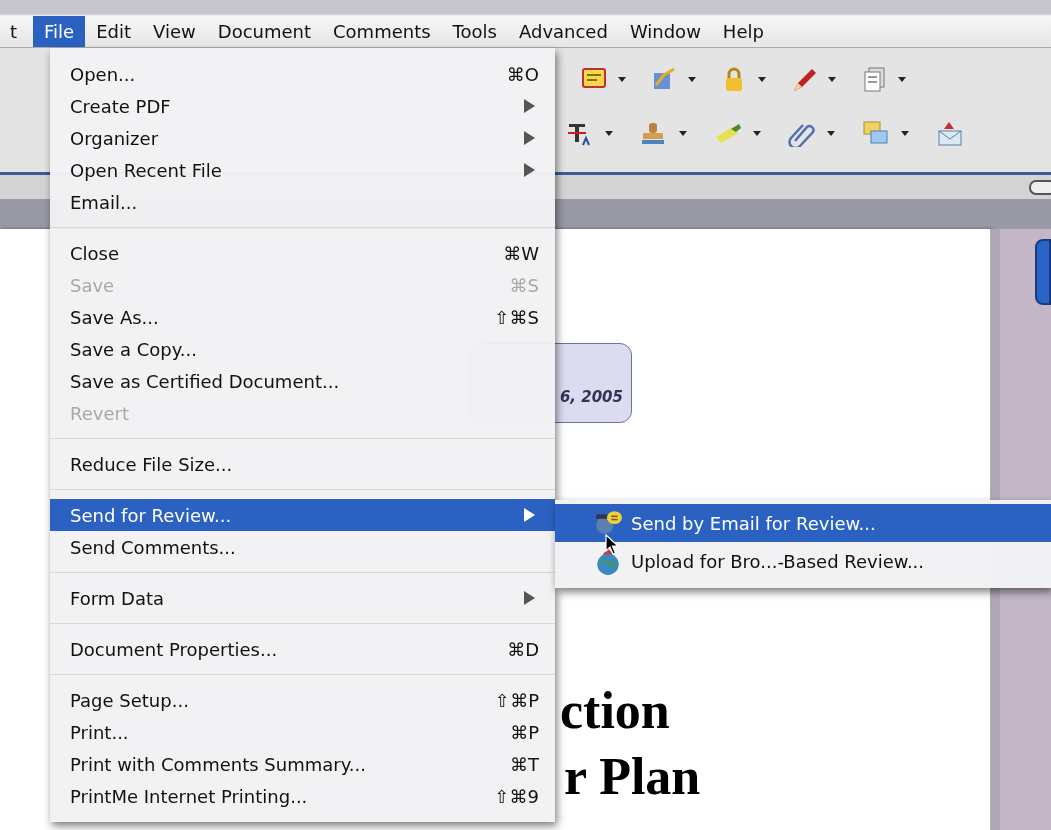 This screenshot has width=1051, height=830. Describe the element at coordinates (302, 74) in the screenshot. I see `menu-item: Open... ⌘O` at that location.